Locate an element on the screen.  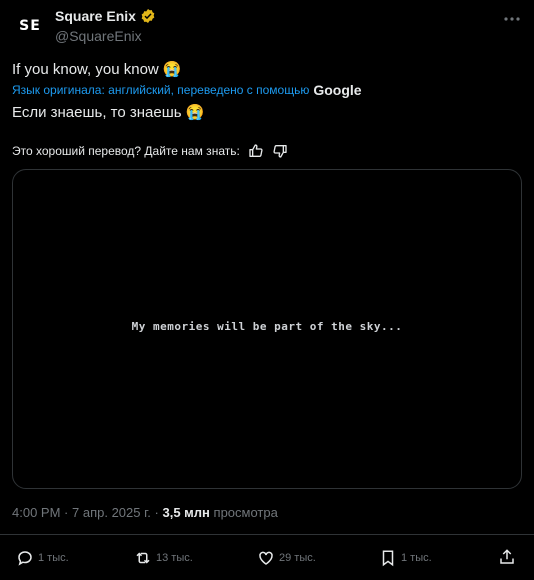
divider is located at coordinates (267, 534).